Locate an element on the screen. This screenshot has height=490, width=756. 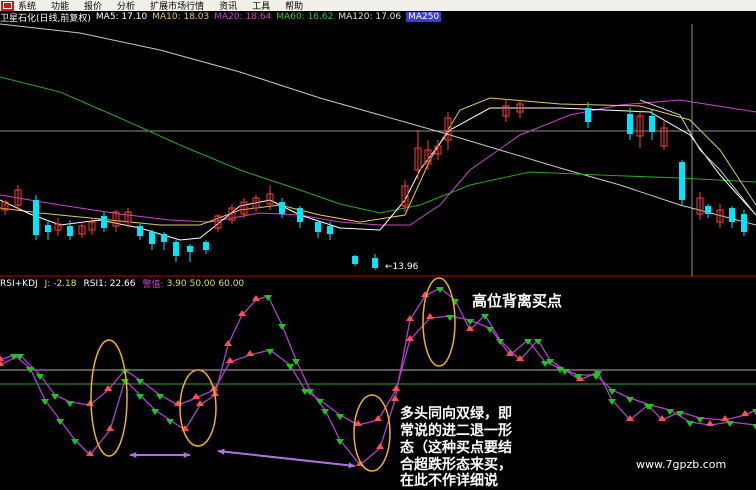
watermark: www.7gpzb.com is located at coordinates (681, 464).